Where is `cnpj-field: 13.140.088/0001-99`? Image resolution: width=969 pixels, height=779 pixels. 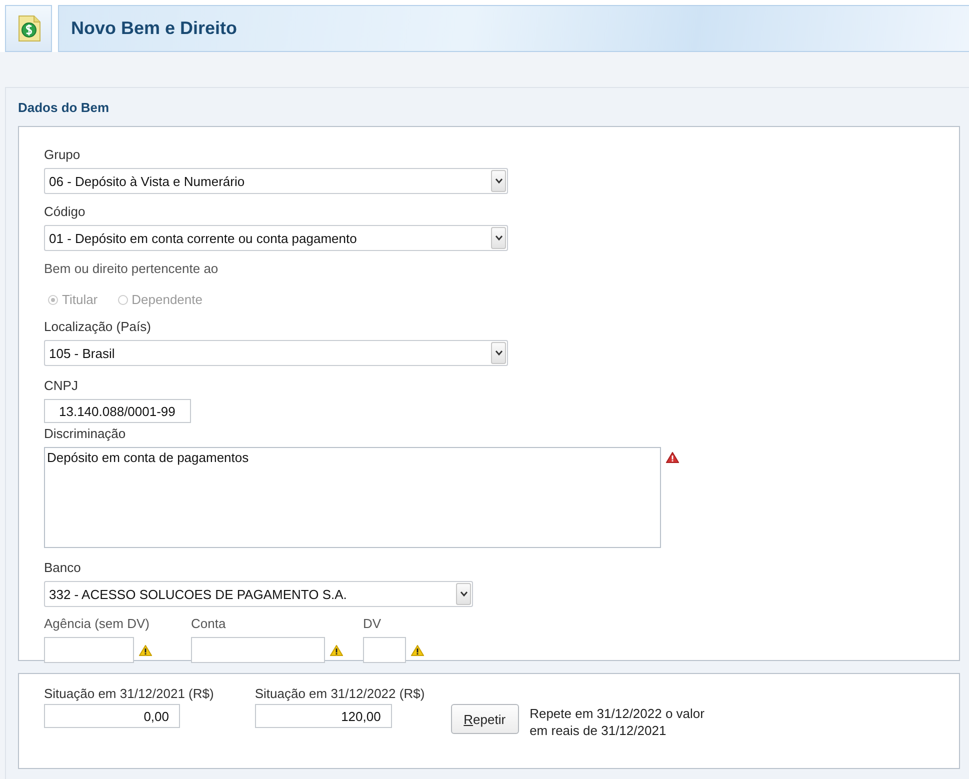
cnpj-field: 13.140.088/0001-99 is located at coordinates (117, 411).